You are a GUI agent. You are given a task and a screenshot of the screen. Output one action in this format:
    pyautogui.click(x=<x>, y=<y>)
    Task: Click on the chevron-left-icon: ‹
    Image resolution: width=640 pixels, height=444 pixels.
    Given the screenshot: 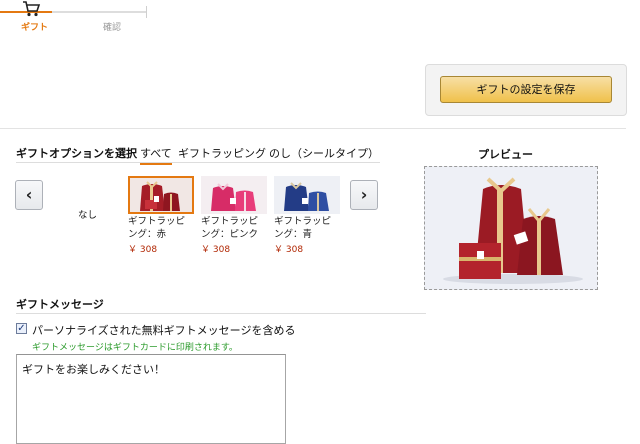 What is the action you would take?
    pyautogui.click(x=29, y=194)
    